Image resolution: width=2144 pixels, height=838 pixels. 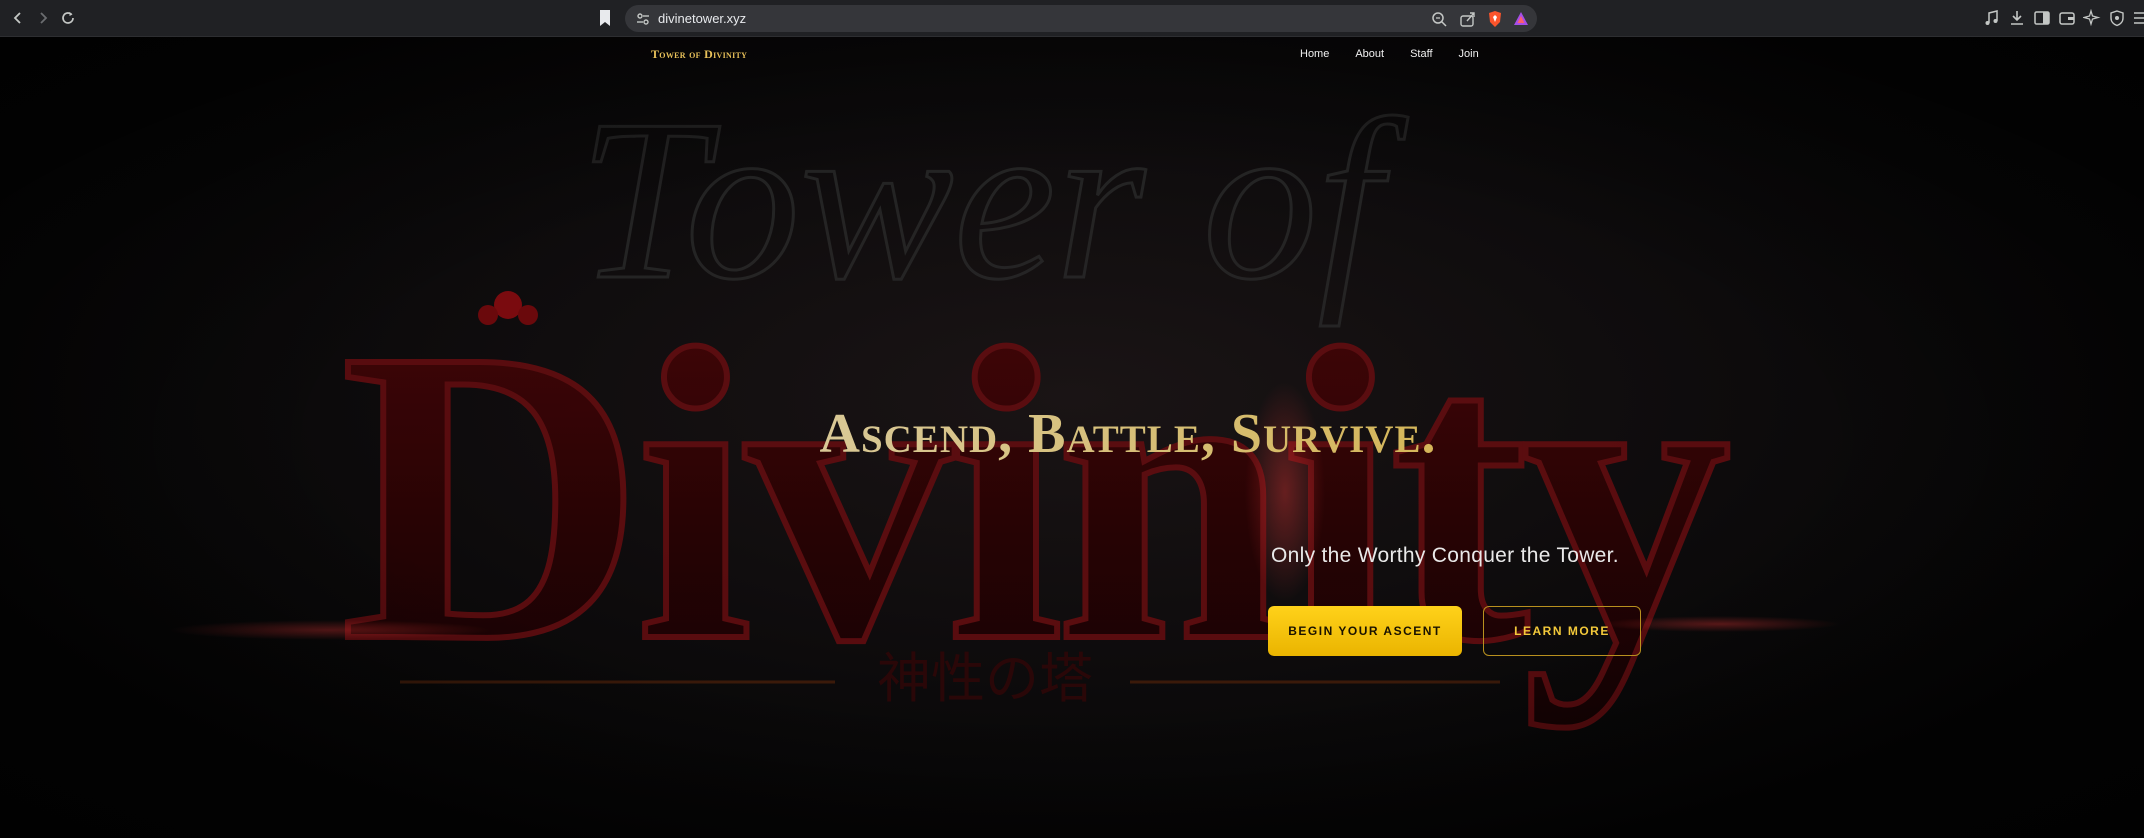 I want to click on sidebar-icon, so click(x=2042, y=18).